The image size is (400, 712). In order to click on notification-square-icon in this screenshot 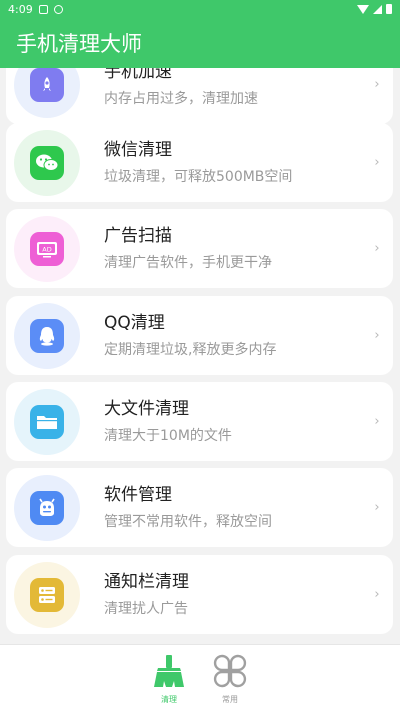, I will do `click(43, 9)`.